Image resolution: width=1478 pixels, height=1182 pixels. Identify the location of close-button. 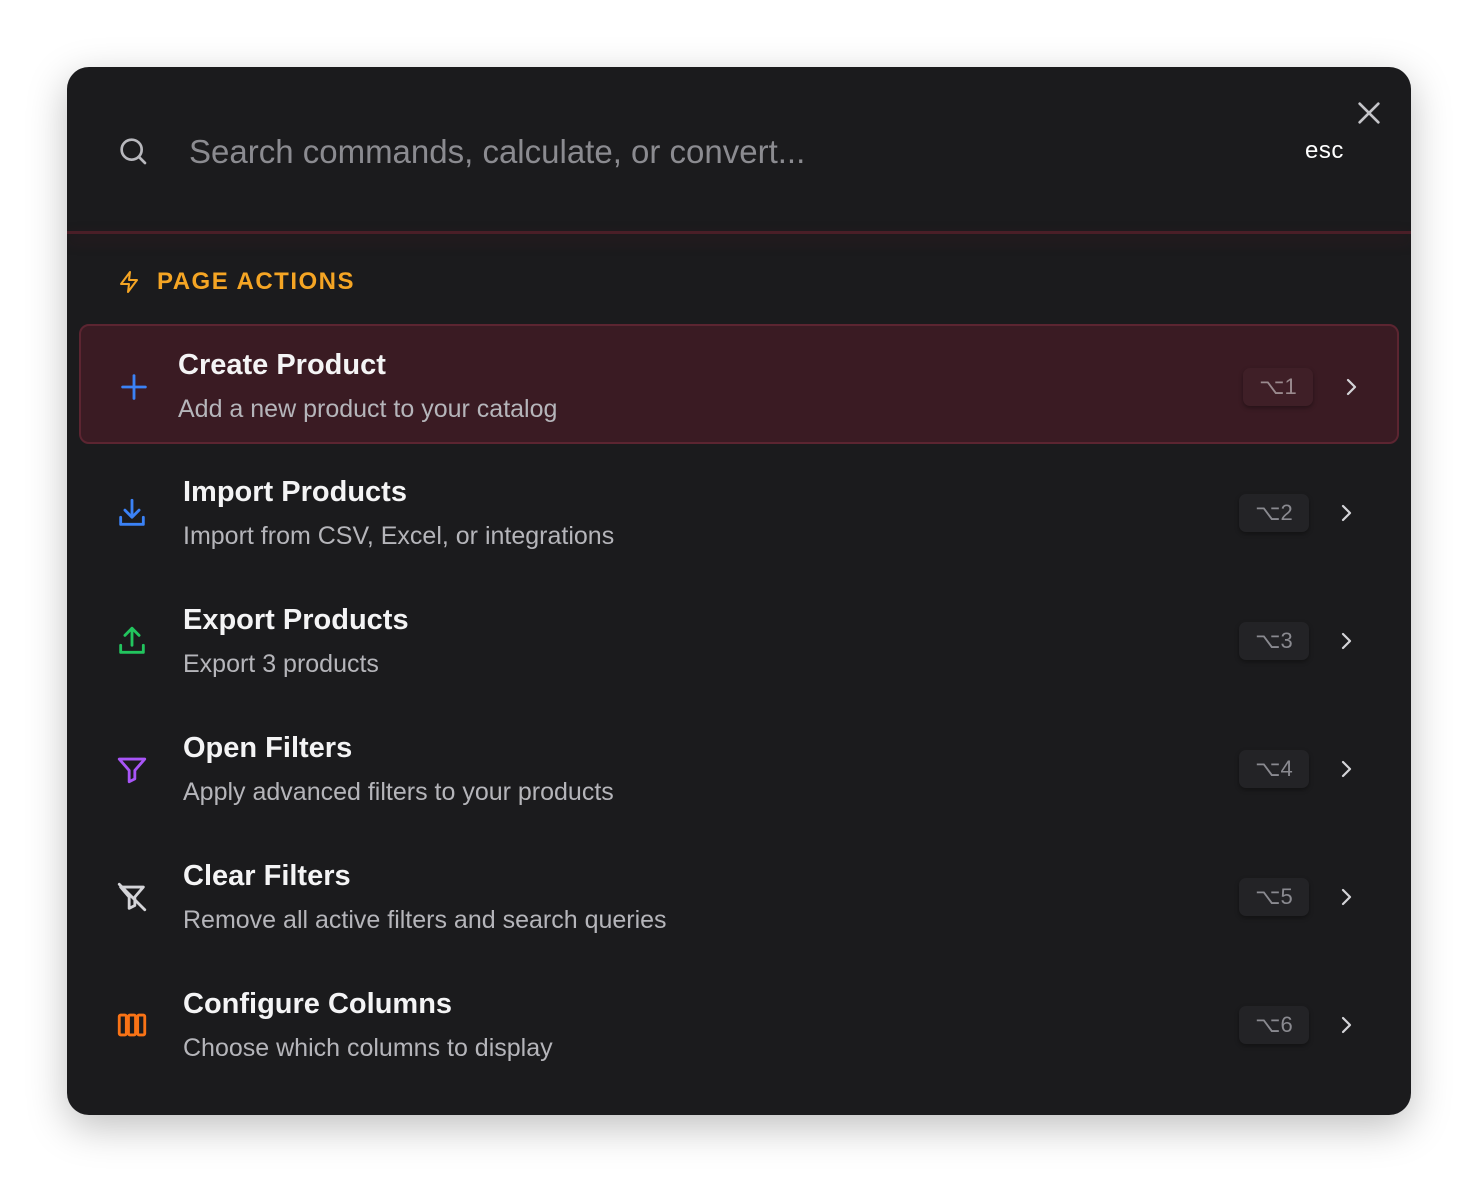
(1369, 113).